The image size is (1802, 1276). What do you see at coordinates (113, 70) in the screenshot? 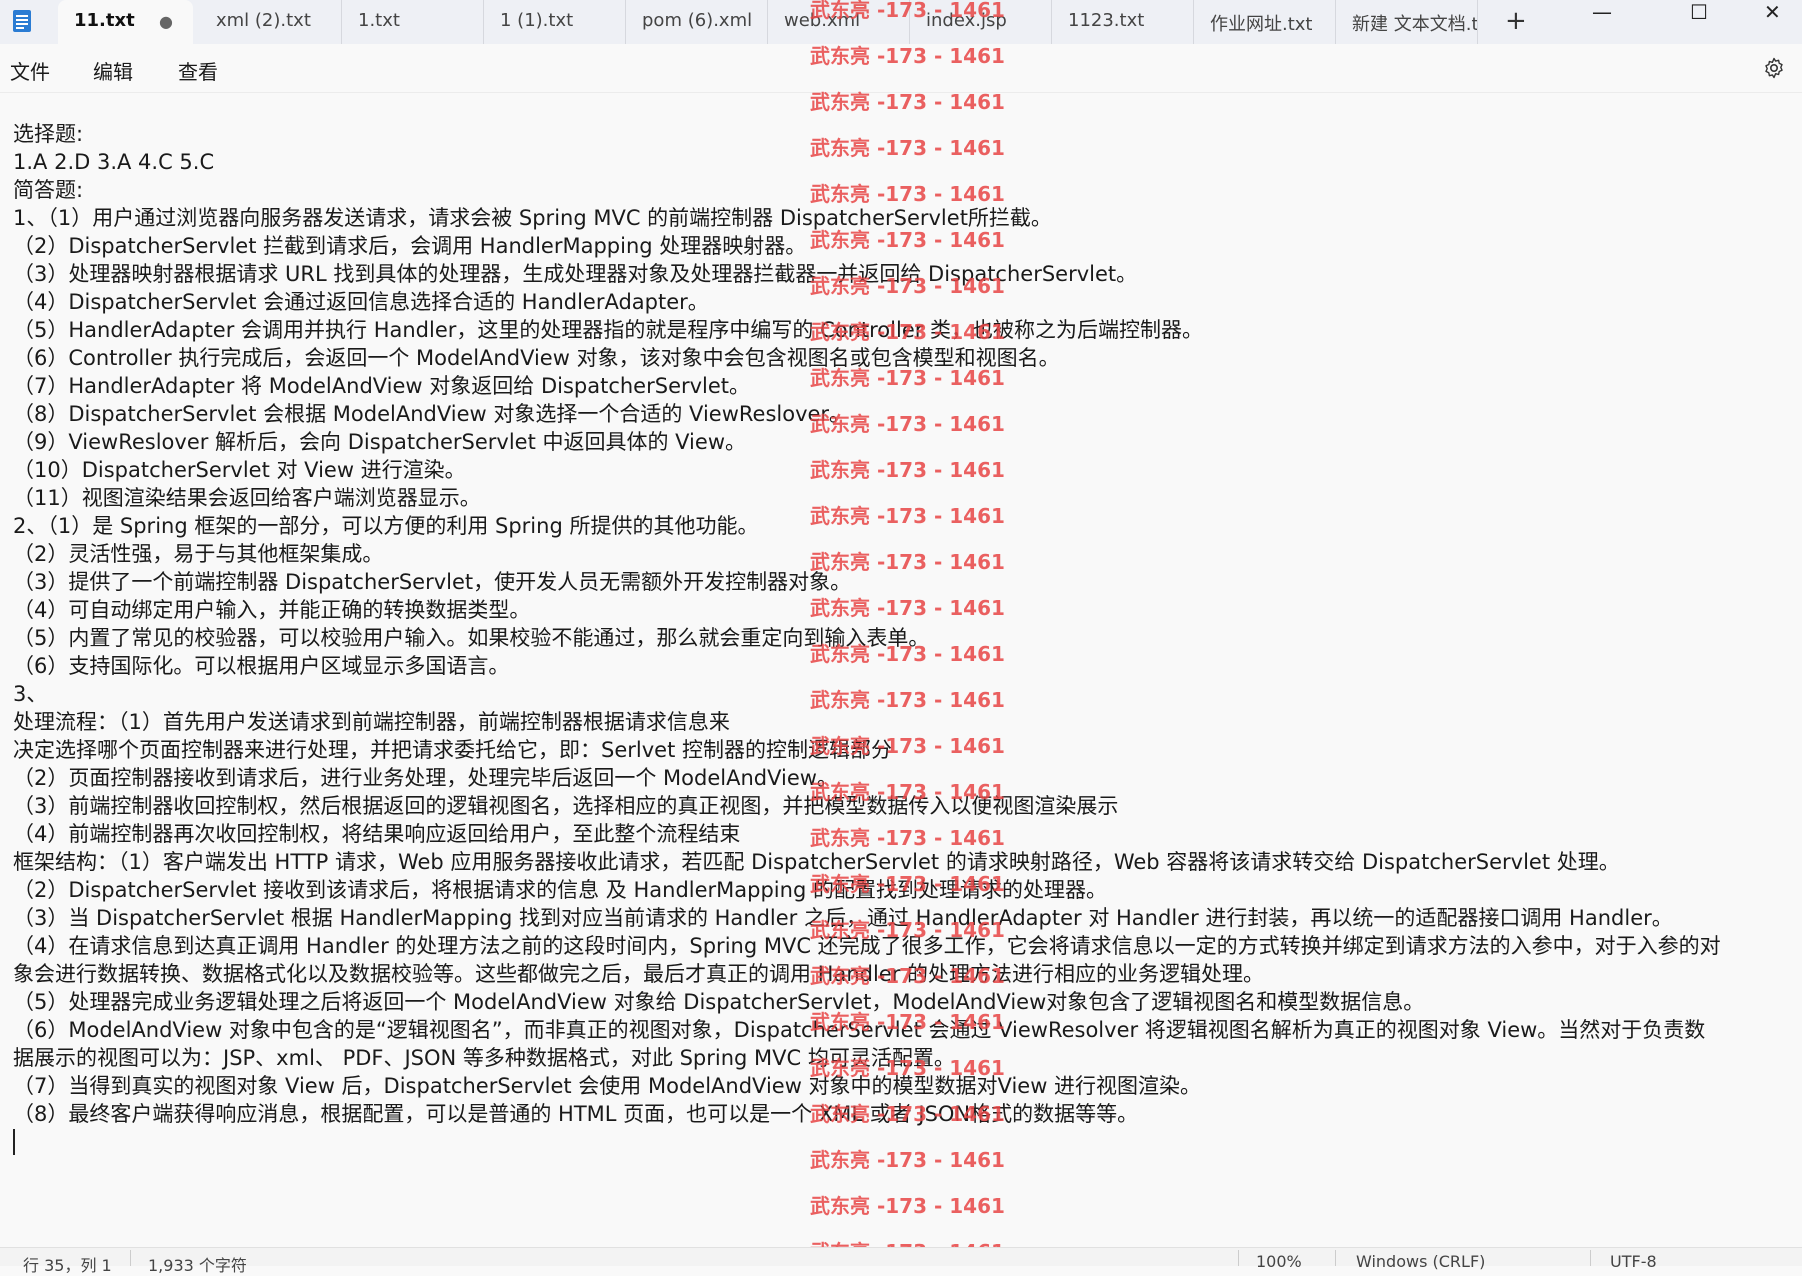
I see `menu-edit: 编辑` at bounding box center [113, 70].